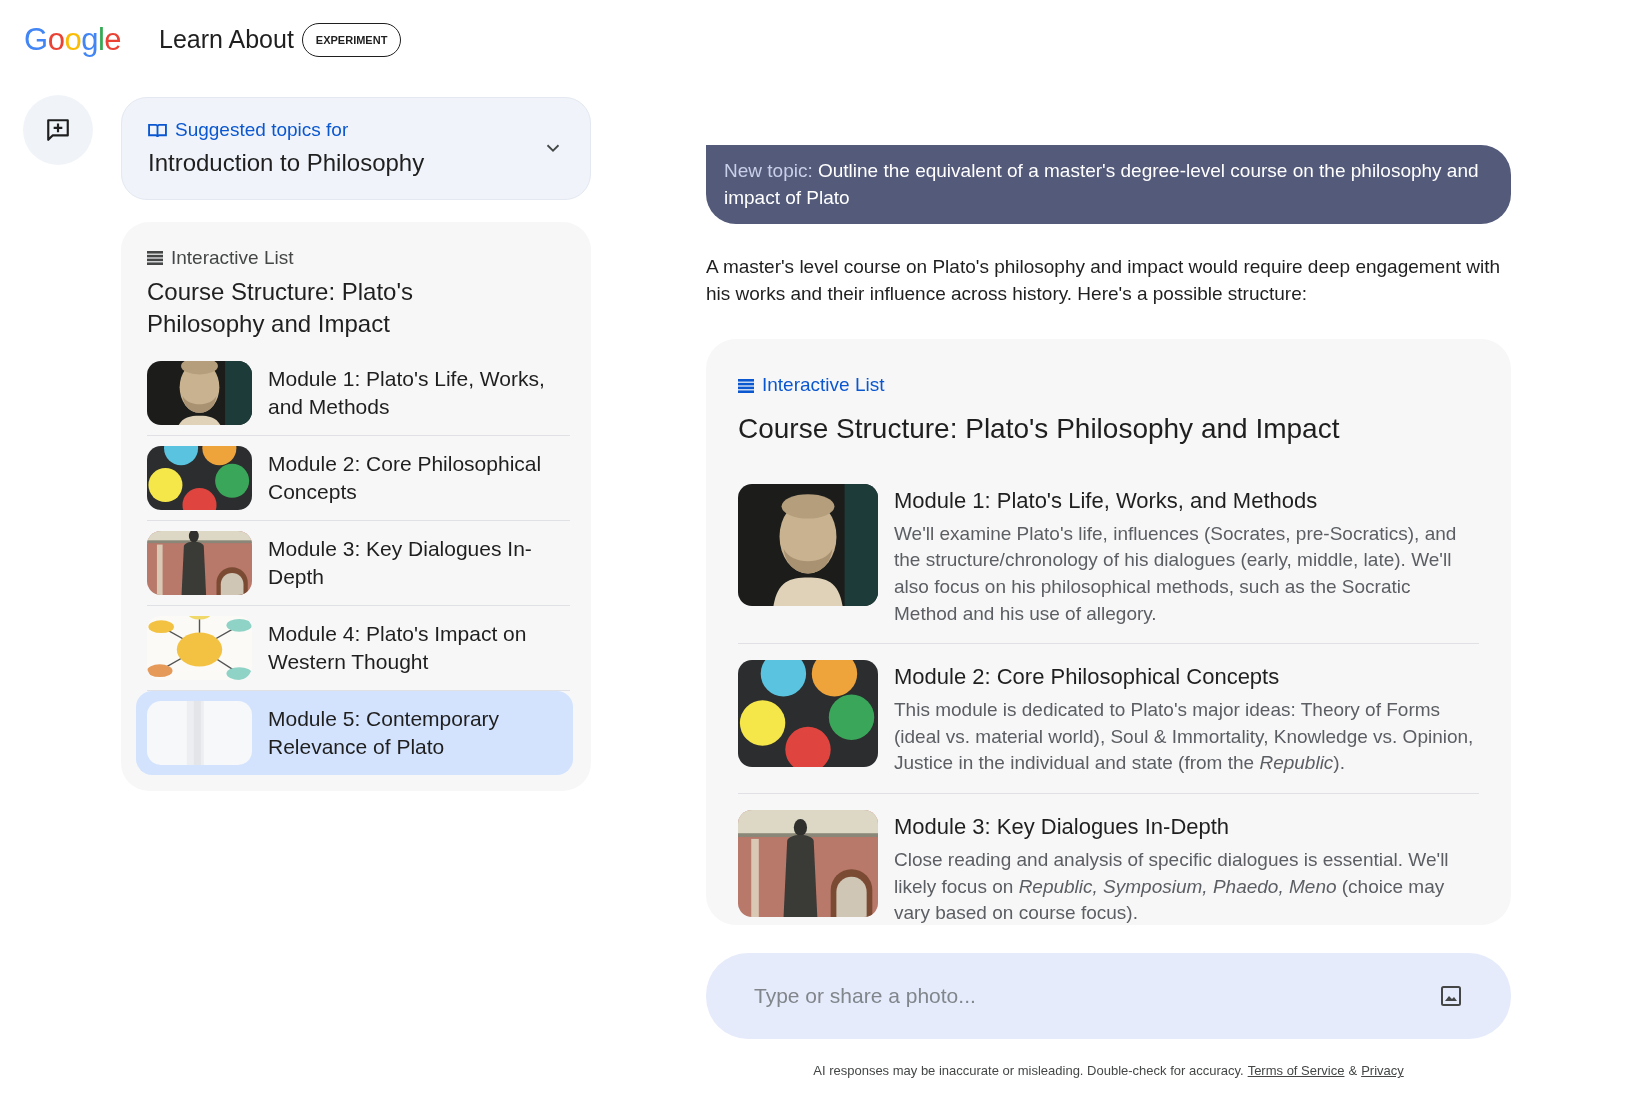  What do you see at coordinates (1186, 827) in the screenshot?
I see `module-title: Module 3: Key Dialogues In-Depth` at bounding box center [1186, 827].